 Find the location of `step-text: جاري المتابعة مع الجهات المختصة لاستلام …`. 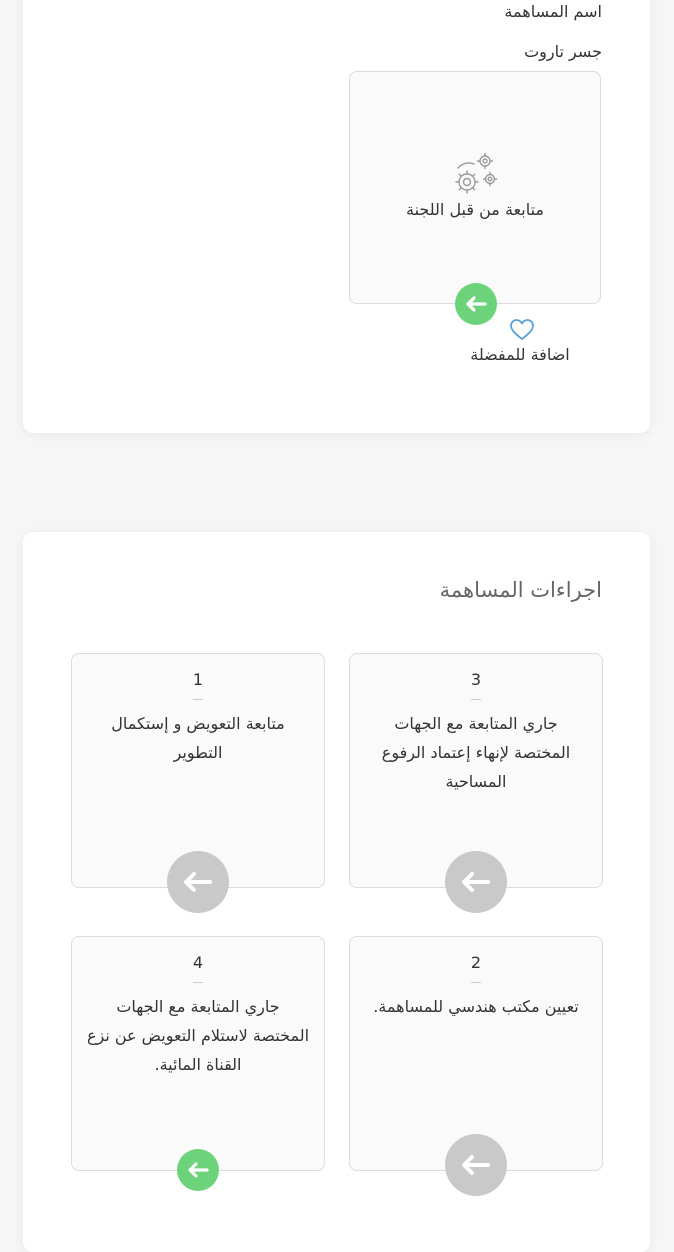

step-text: جاري المتابعة مع الجهات المختصة لاستلام … is located at coordinates (198, 1035).